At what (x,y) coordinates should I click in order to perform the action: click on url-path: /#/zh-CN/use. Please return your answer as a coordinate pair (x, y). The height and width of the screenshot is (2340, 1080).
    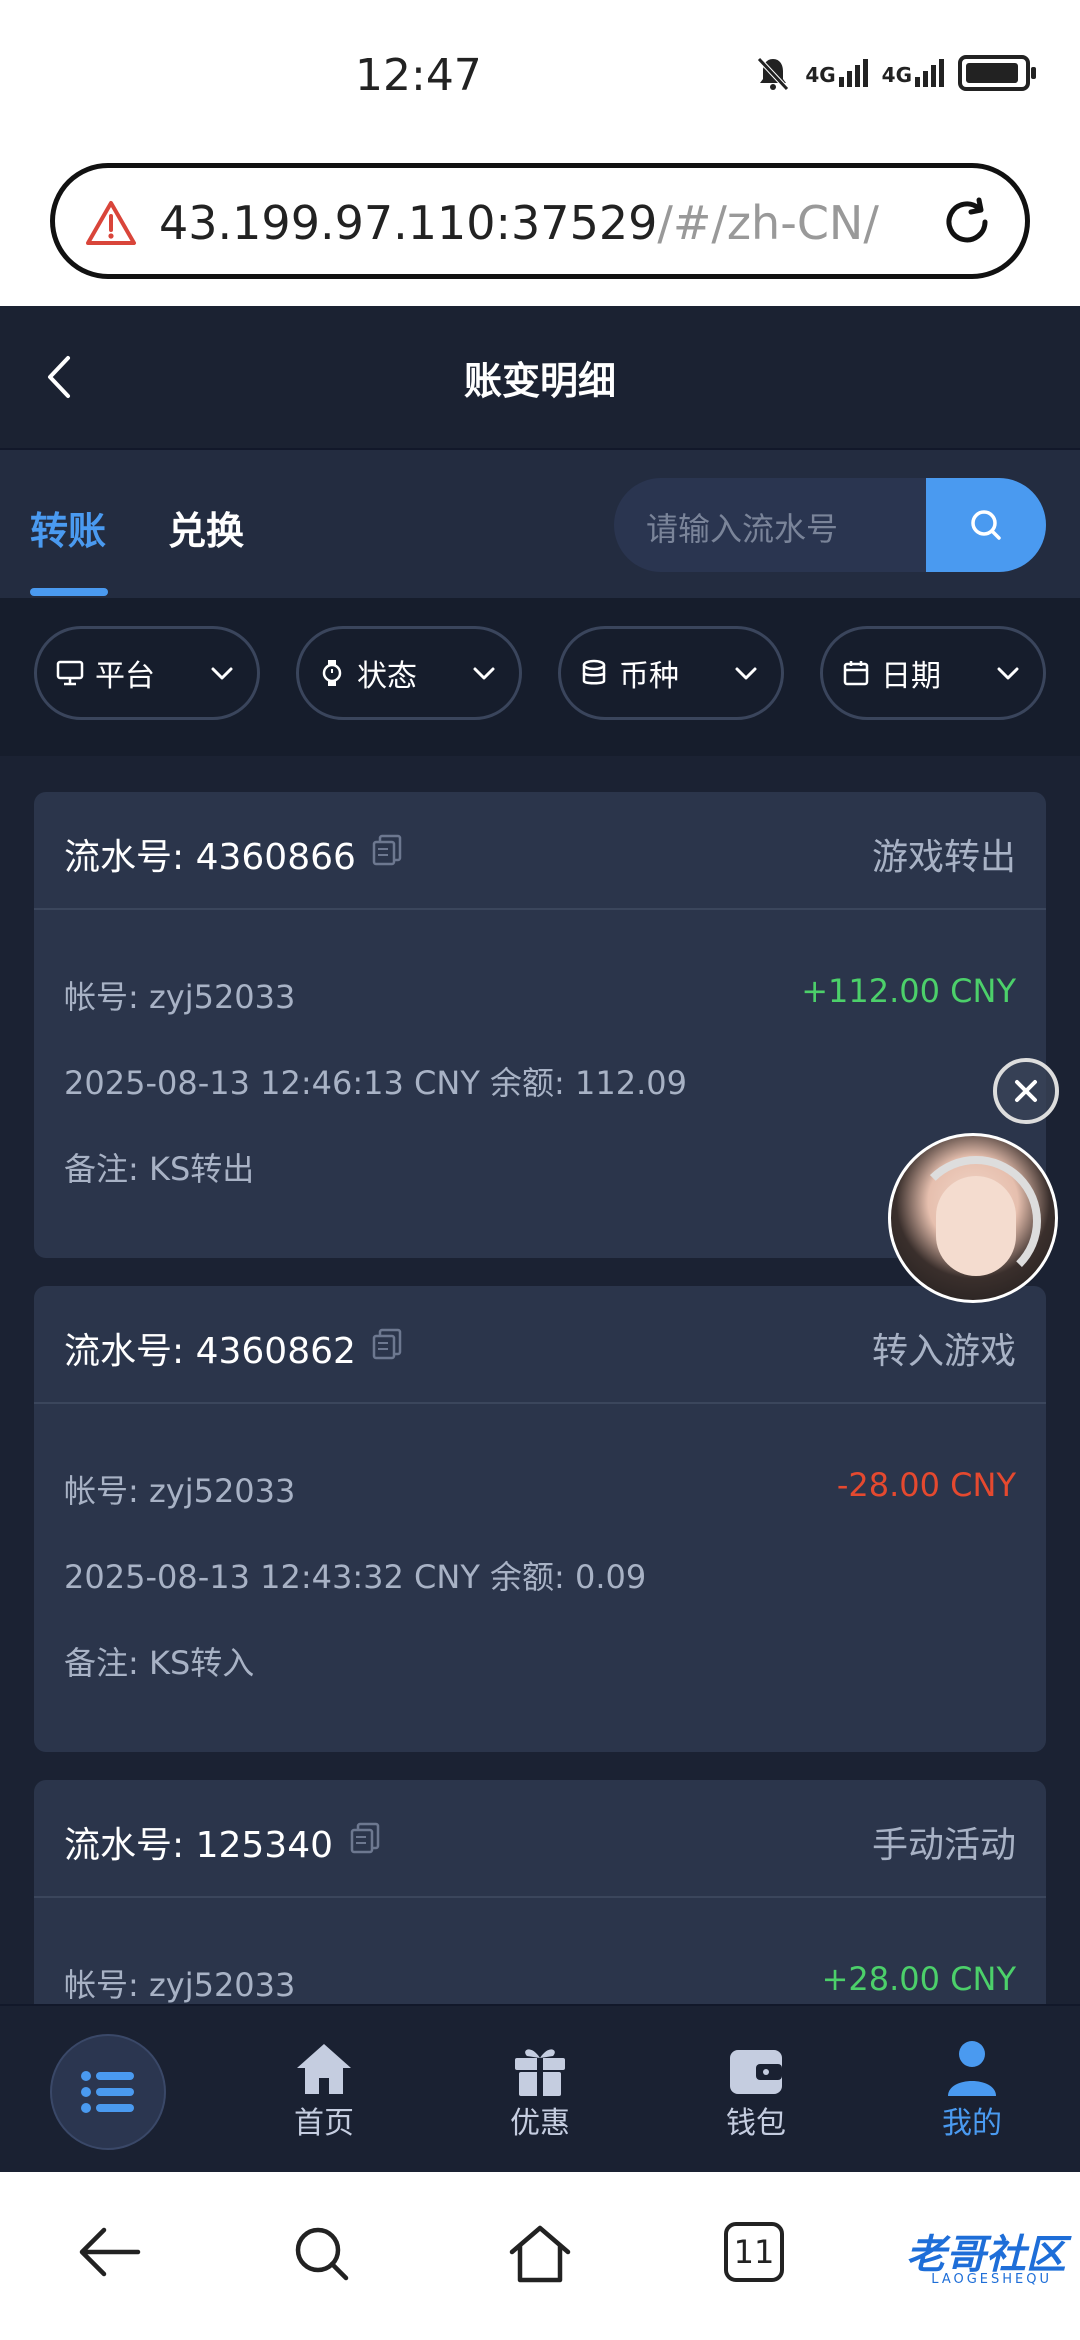
    Looking at the image, I should click on (768, 223).